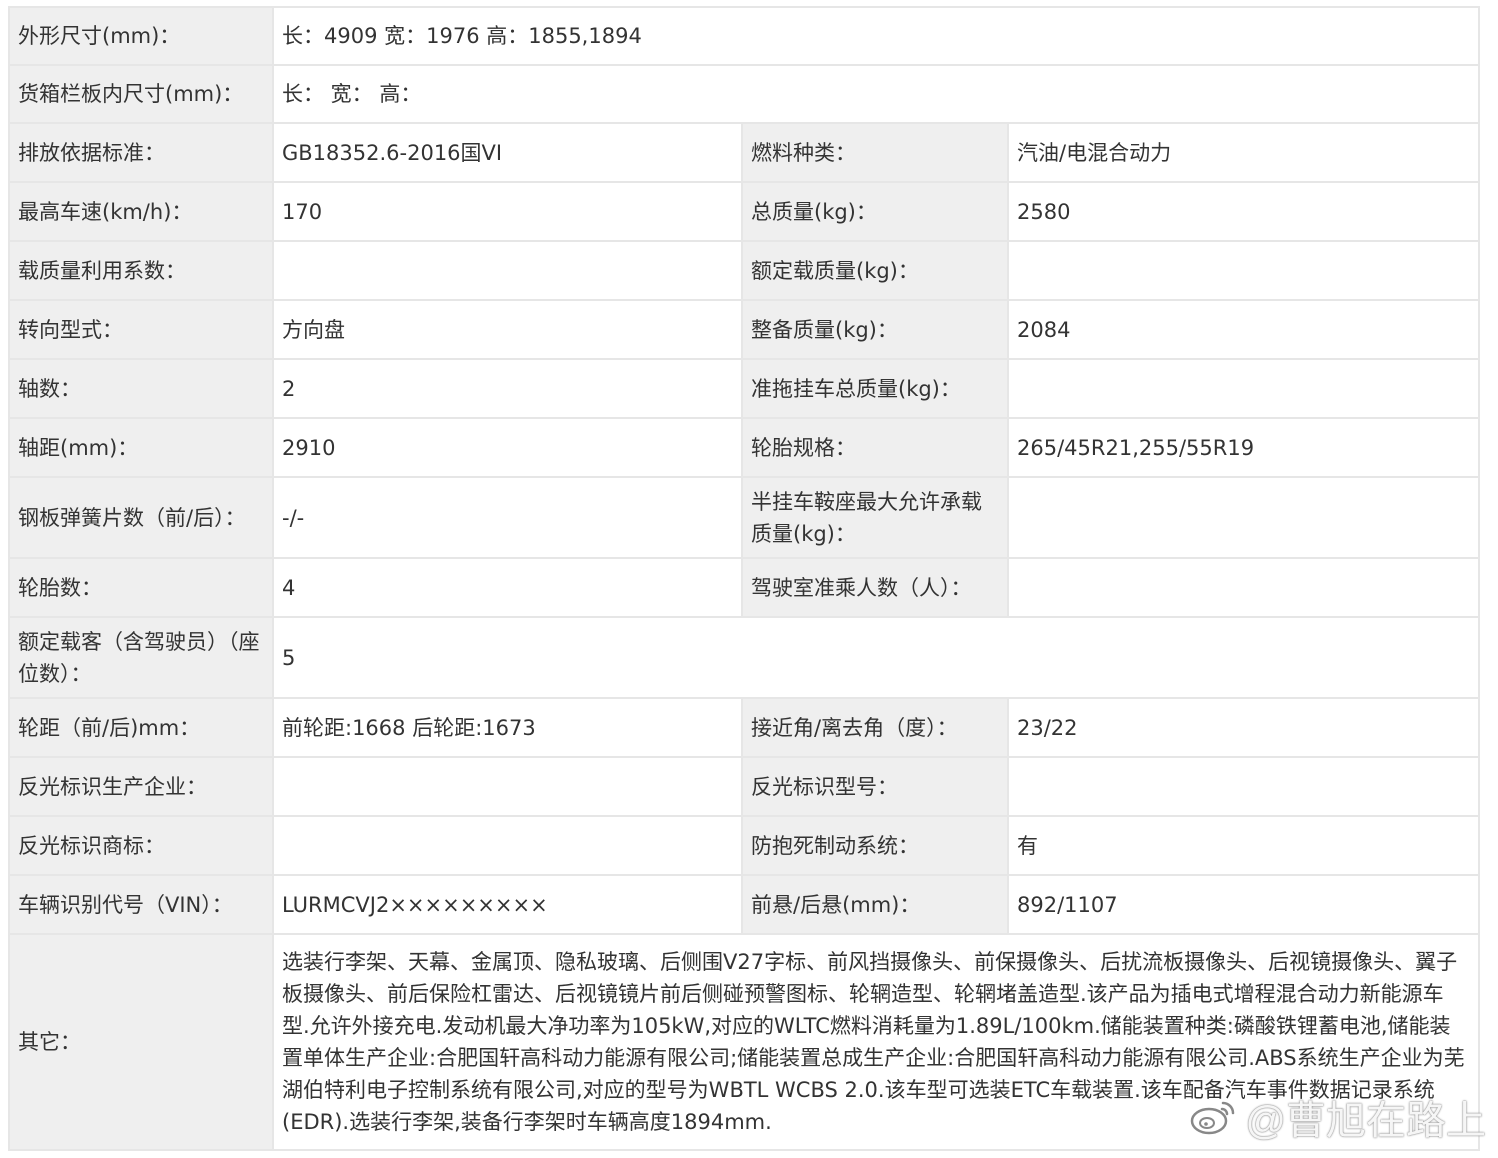 The image size is (1498, 1158). I want to click on value-rated-passengers: 5, so click(876, 657).